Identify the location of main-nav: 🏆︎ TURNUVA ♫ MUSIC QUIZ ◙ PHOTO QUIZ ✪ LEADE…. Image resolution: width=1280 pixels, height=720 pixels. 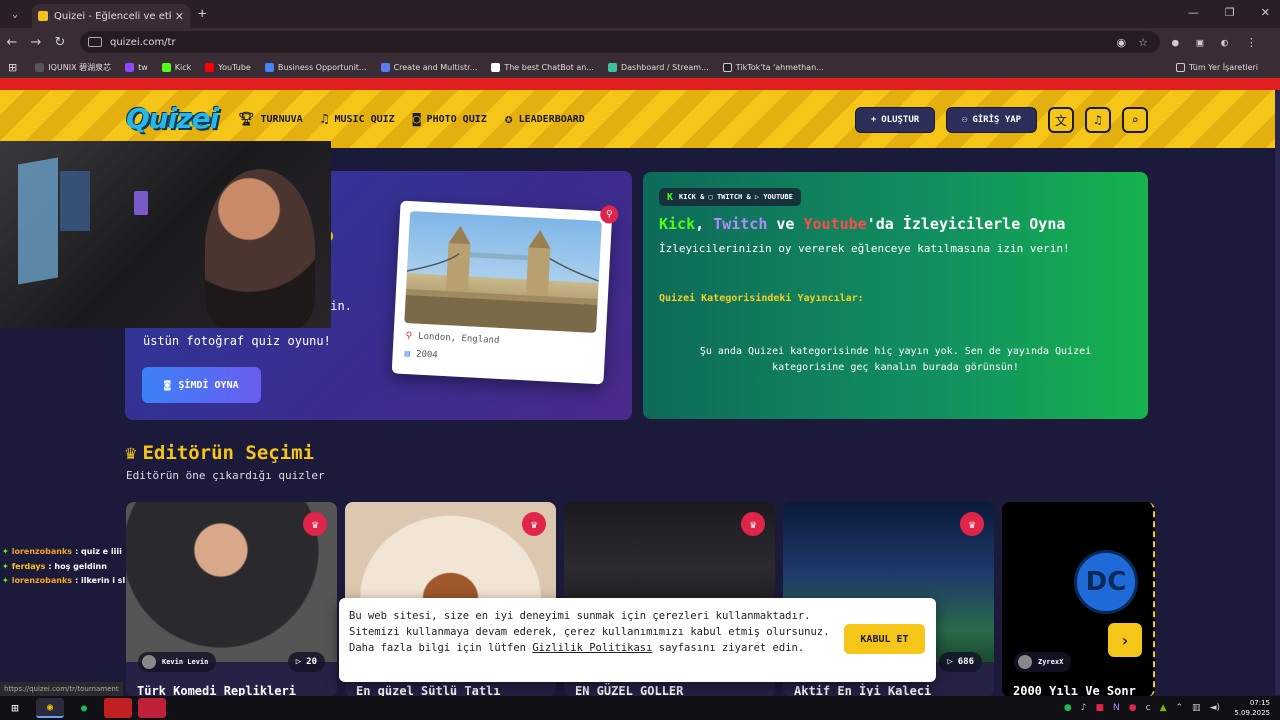
(411, 119).